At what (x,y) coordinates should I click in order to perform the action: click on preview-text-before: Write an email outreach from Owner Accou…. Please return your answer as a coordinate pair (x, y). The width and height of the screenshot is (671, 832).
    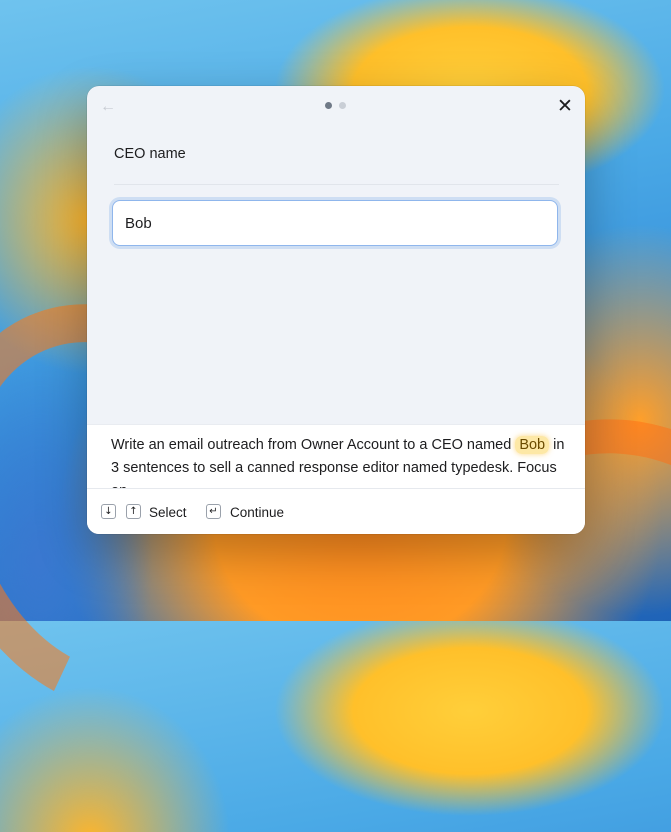
    Looking at the image, I should click on (313, 445).